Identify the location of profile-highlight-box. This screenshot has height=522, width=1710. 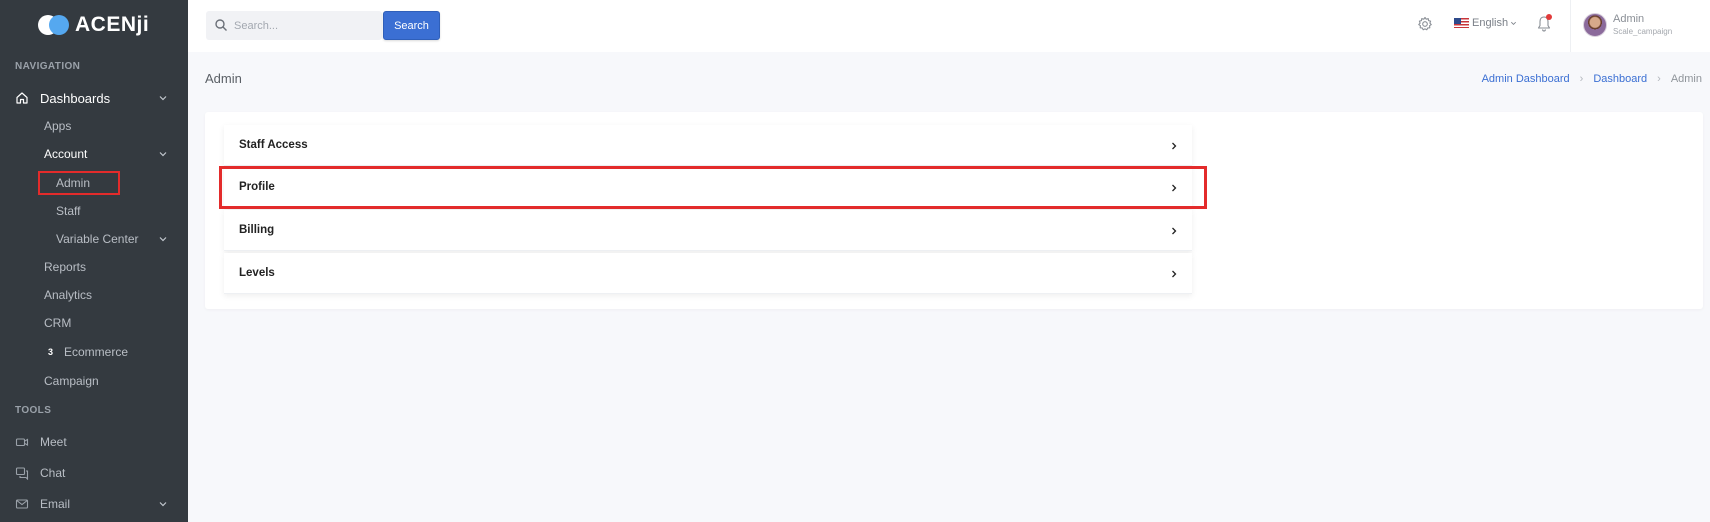
(713, 187).